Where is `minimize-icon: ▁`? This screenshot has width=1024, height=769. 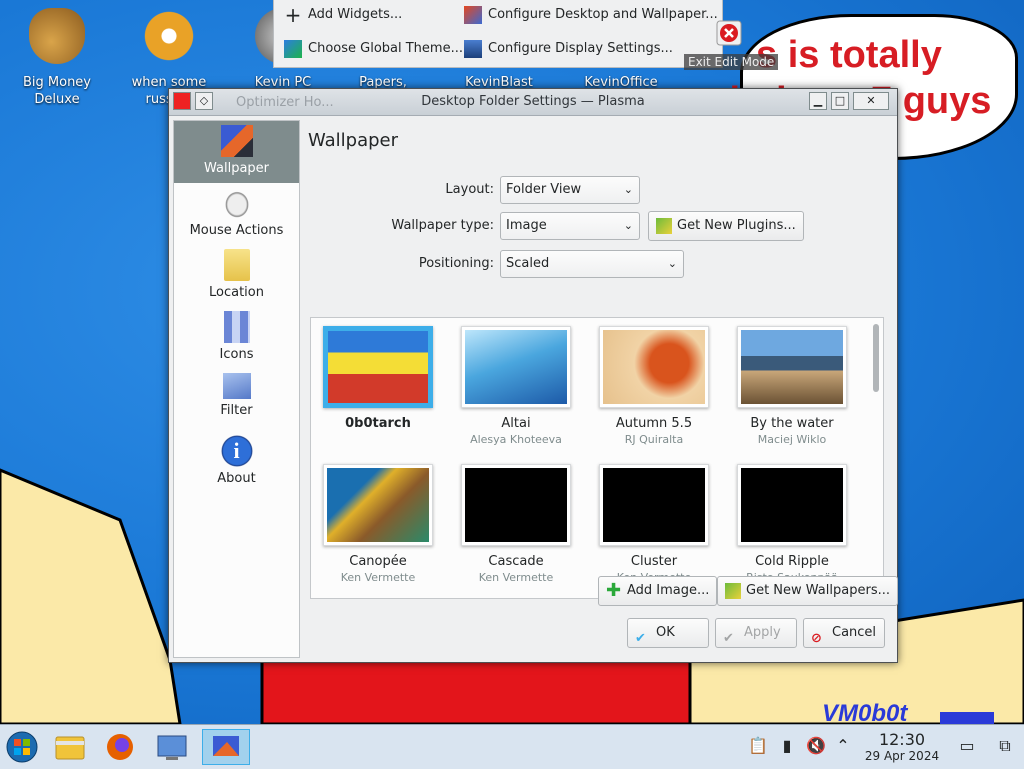
minimize-icon: ▁ is located at coordinates (818, 101).